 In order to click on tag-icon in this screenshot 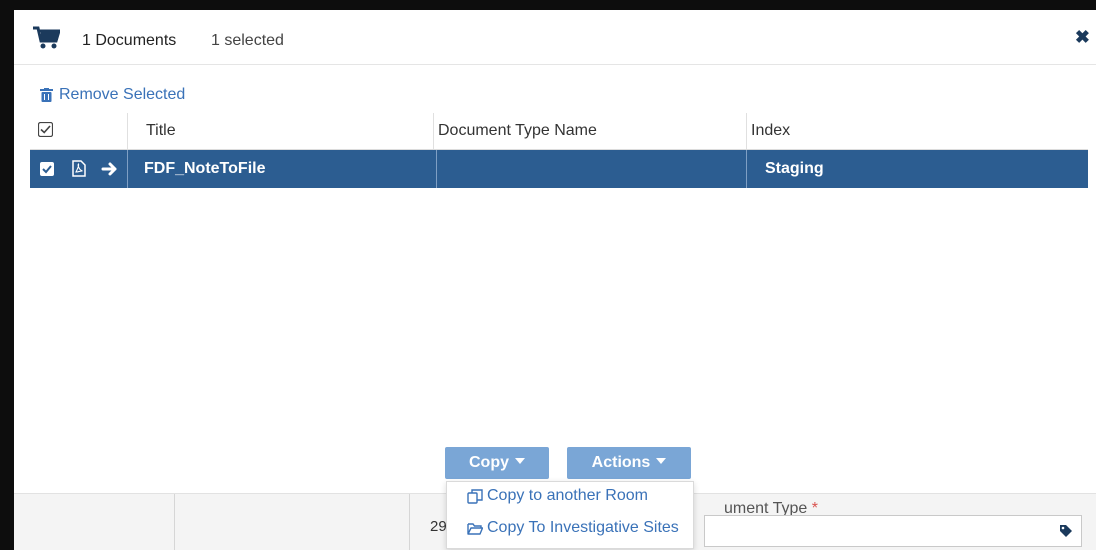, I will do `click(1066, 531)`.